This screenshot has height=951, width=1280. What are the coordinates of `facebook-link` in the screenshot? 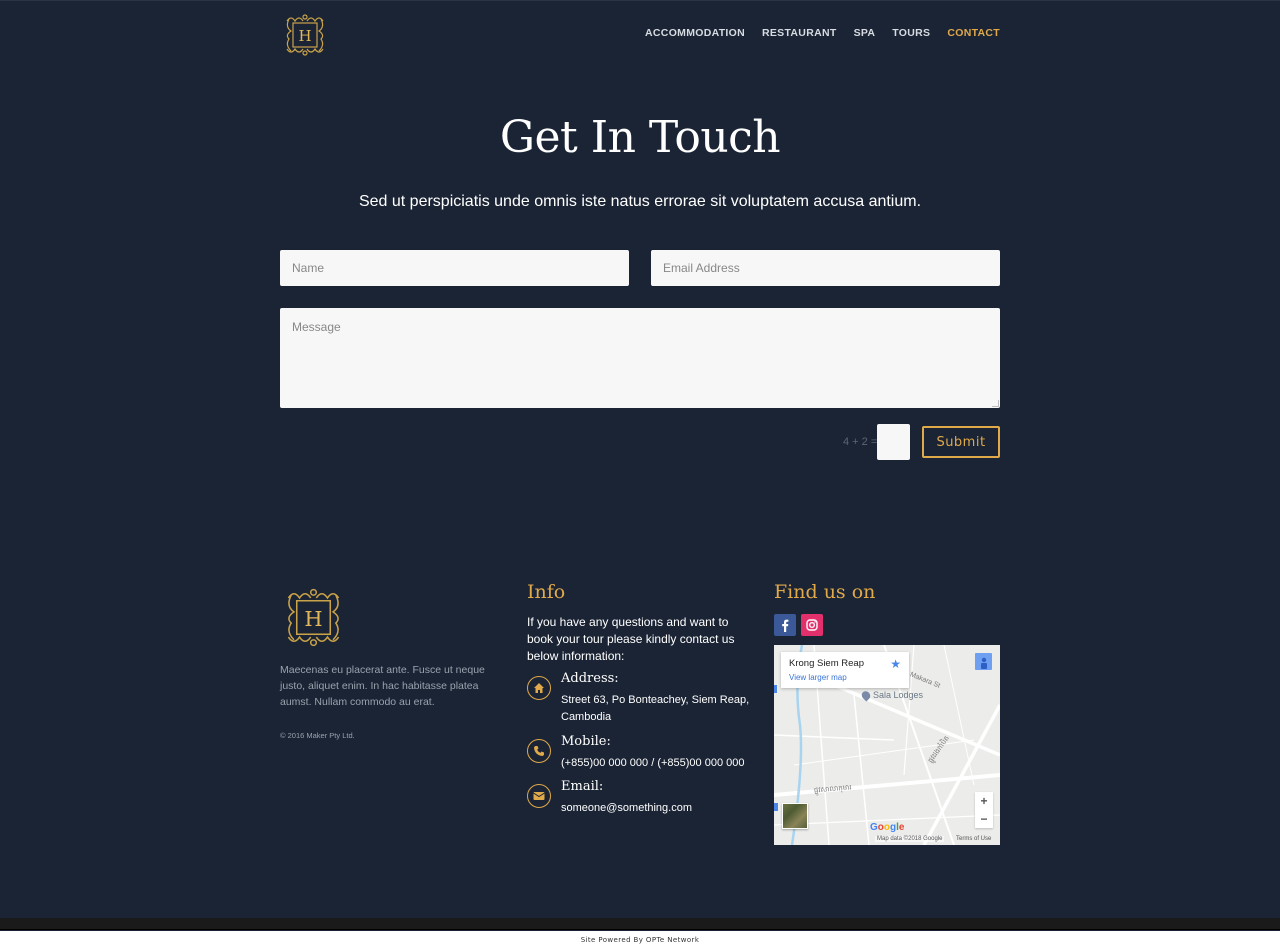 It's located at (785, 625).